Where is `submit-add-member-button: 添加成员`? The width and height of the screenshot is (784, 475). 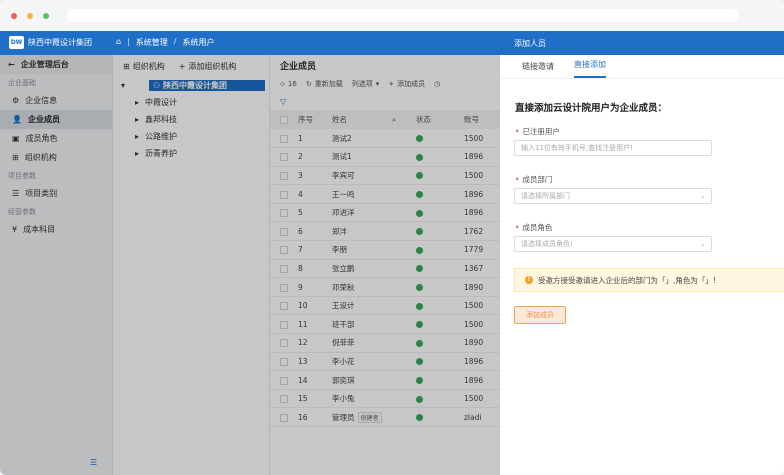 submit-add-member-button: 添加成员 is located at coordinates (540, 315).